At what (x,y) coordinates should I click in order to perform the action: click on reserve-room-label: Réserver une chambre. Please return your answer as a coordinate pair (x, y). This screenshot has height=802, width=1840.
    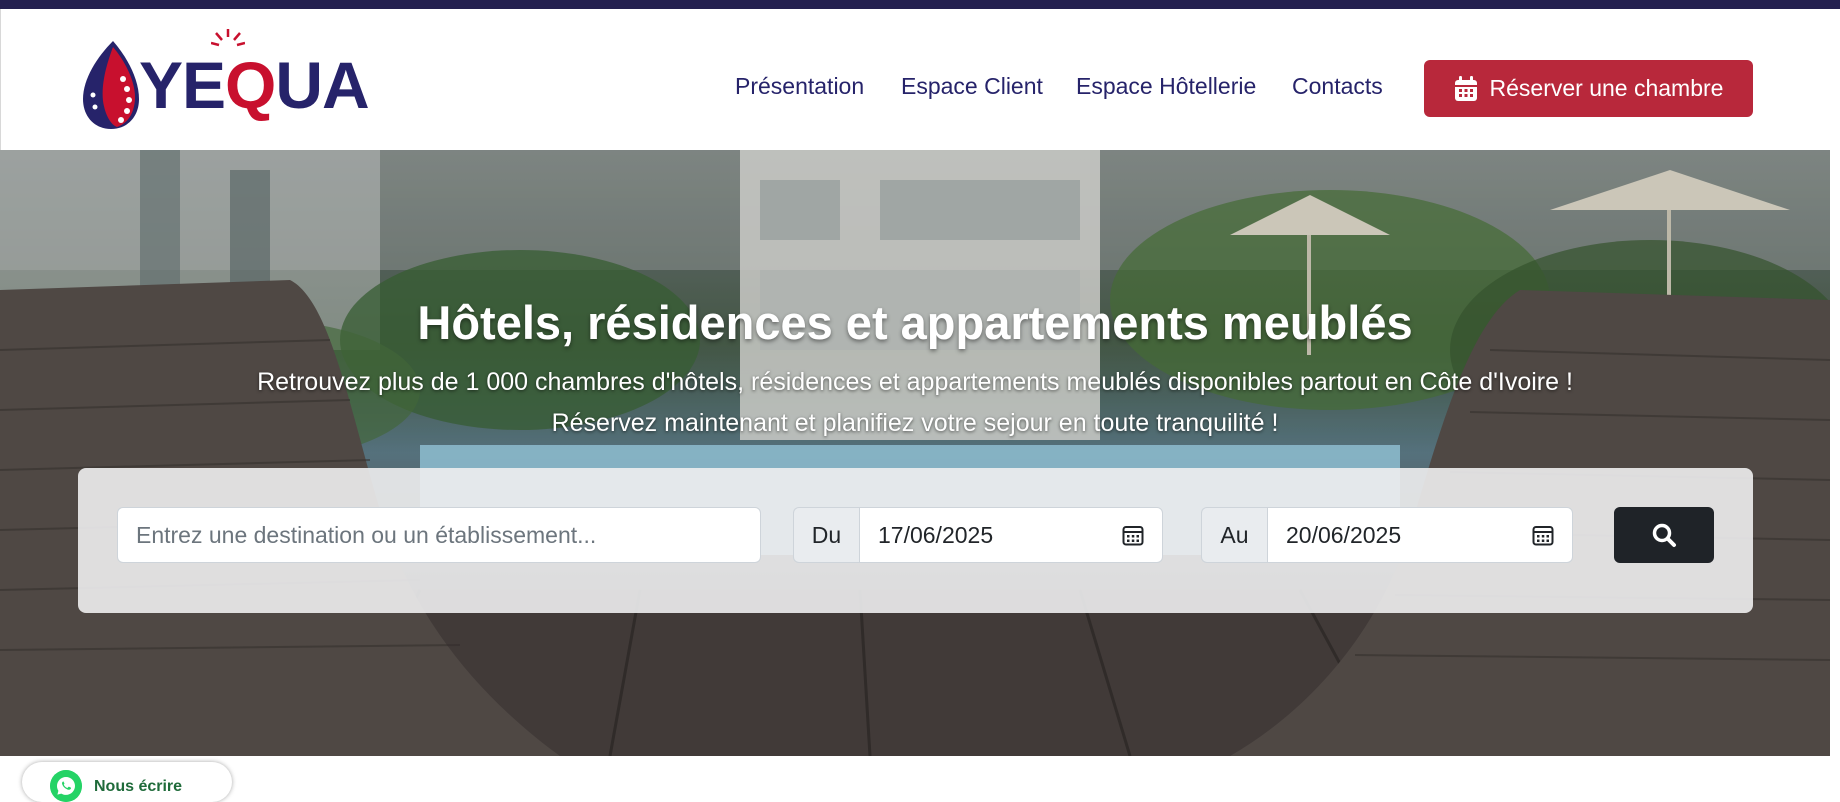
    Looking at the image, I should click on (1606, 88).